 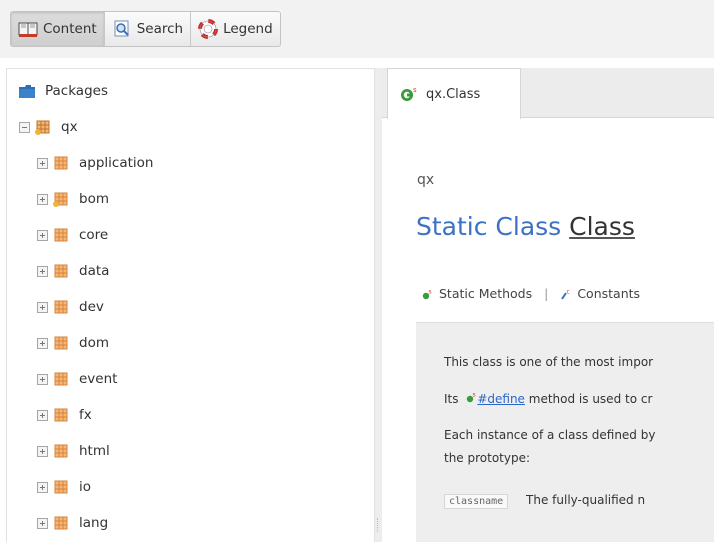 What do you see at coordinates (70, 29) in the screenshot?
I see `content-button-label: Content` at bounding box center [70, 29].